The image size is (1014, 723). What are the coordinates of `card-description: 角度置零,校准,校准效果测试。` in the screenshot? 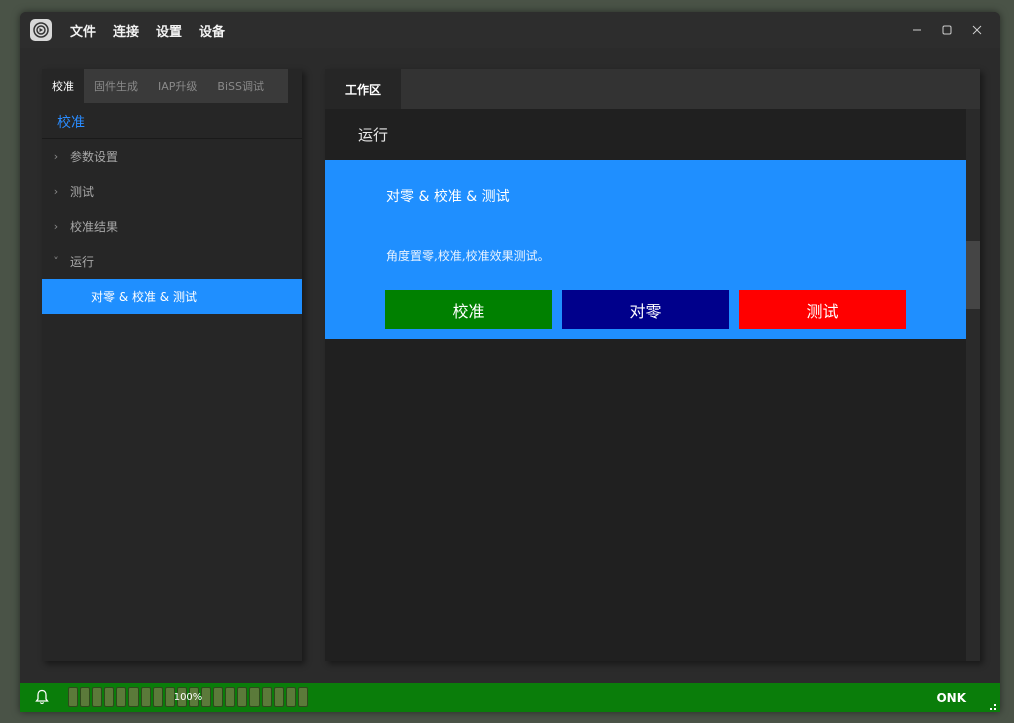 It's located at (468, 256).